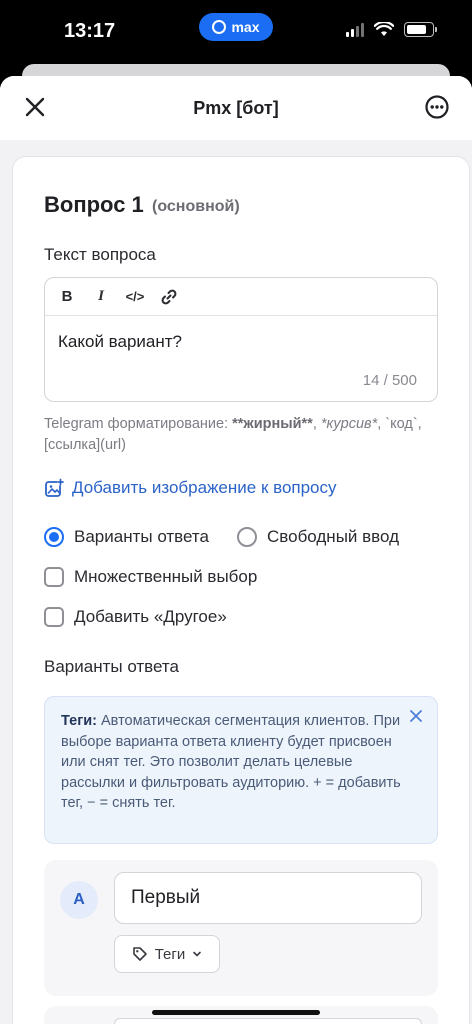 The image size is (472, 1024). What do you see at coordinates (196, 206) in the screenshot?
I see `question-subtitle: (основной)` at bounding box center [196, 206].